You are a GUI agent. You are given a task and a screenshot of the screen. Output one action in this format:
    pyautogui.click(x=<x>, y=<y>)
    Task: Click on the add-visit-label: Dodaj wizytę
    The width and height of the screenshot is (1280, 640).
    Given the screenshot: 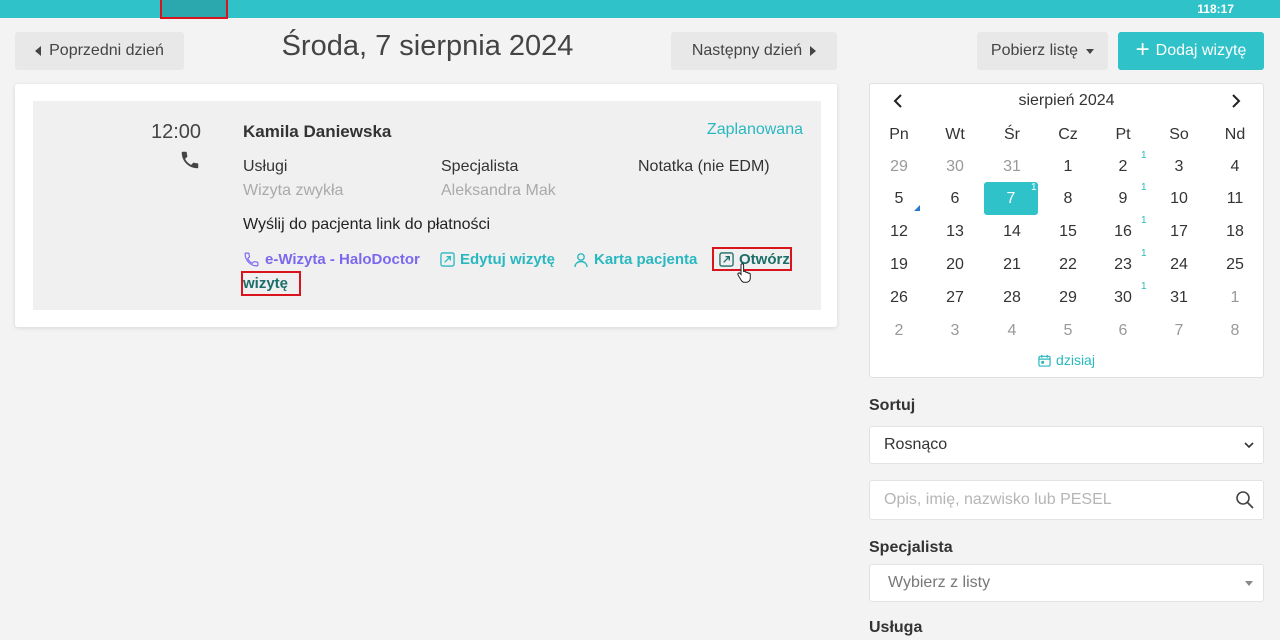 What is the action you would take?
    pyautogui.click(x=1201, y=50)
    